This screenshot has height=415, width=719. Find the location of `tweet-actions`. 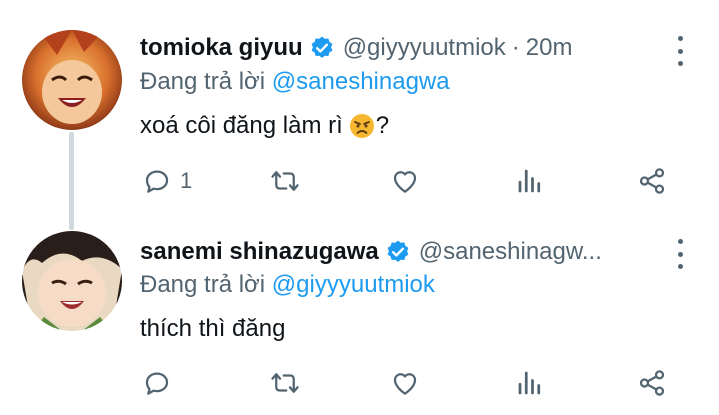

tweet-actions is located at coordinates (420, 383).